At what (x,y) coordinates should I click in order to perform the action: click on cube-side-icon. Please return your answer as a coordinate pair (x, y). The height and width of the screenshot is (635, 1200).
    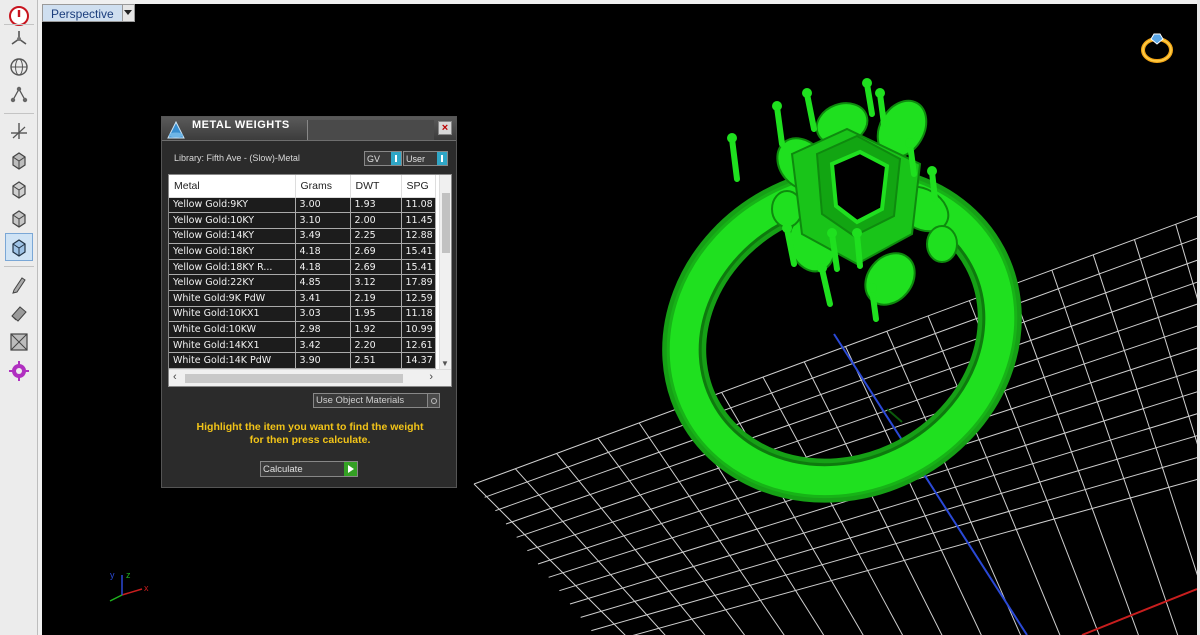
    Looking at the image, I should click on (19, 218).